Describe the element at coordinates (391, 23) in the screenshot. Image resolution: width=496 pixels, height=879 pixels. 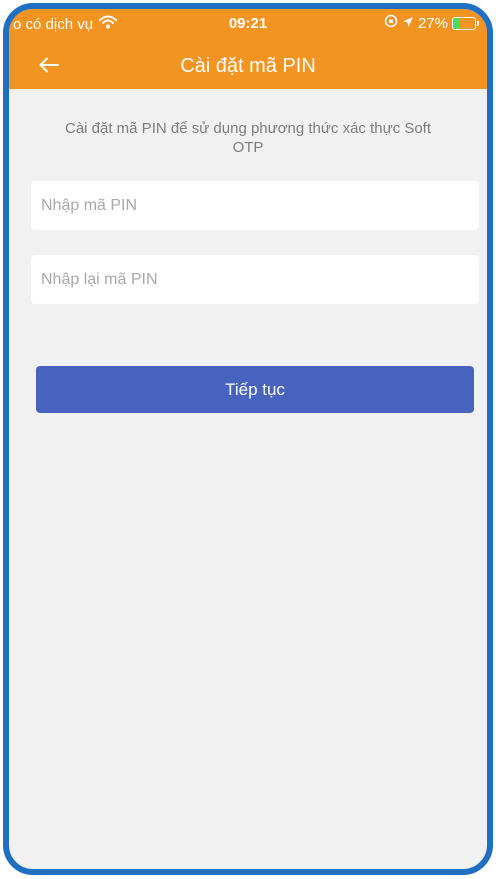
I see `orientation-lock-icon` at that location.